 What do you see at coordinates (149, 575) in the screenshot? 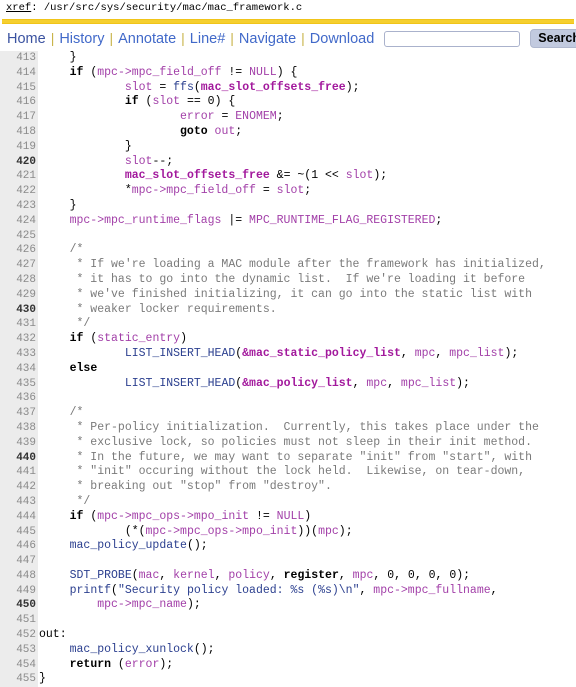
I see `code-token-v: mac` at bounding box center [149, 575].